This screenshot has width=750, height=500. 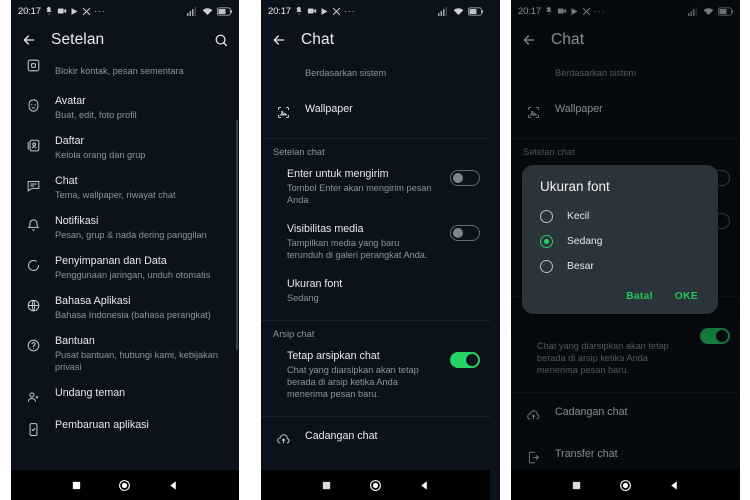 What do you see at coordinates (283, 68) in the screenshot?
I see `theme-icon` at bounding box center [283, 68].